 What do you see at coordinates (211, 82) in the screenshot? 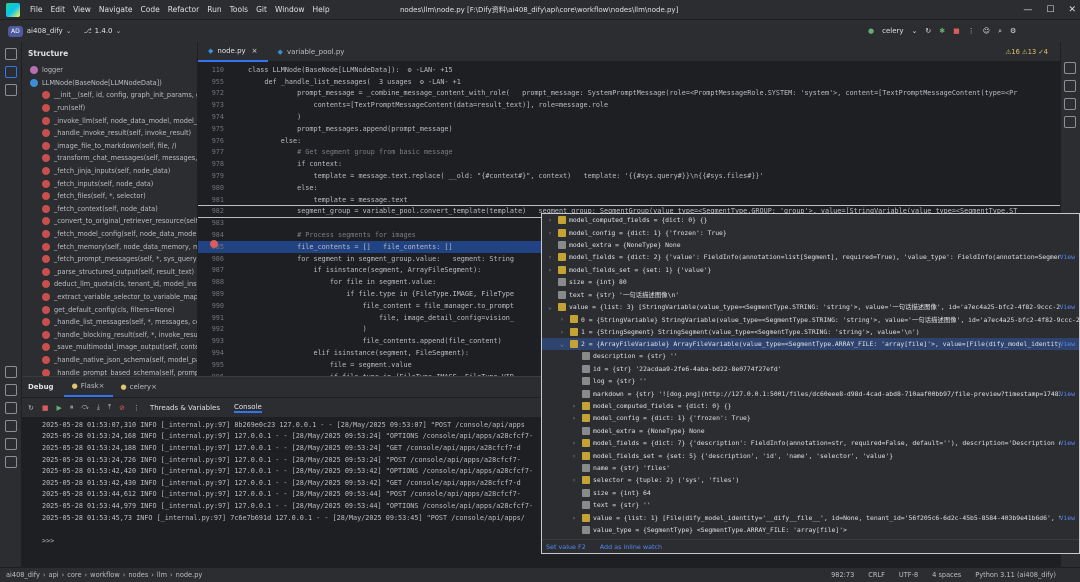
I see `line-number: 955` at bounding box center [211, 82].